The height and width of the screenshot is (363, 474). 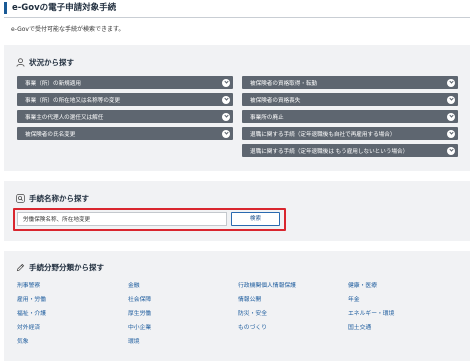 What do you see at coordinates (350, 116) in the screenshot?
I see `situation-item-office-closure: 事業所の廃止` at bounding box center [350, 116].